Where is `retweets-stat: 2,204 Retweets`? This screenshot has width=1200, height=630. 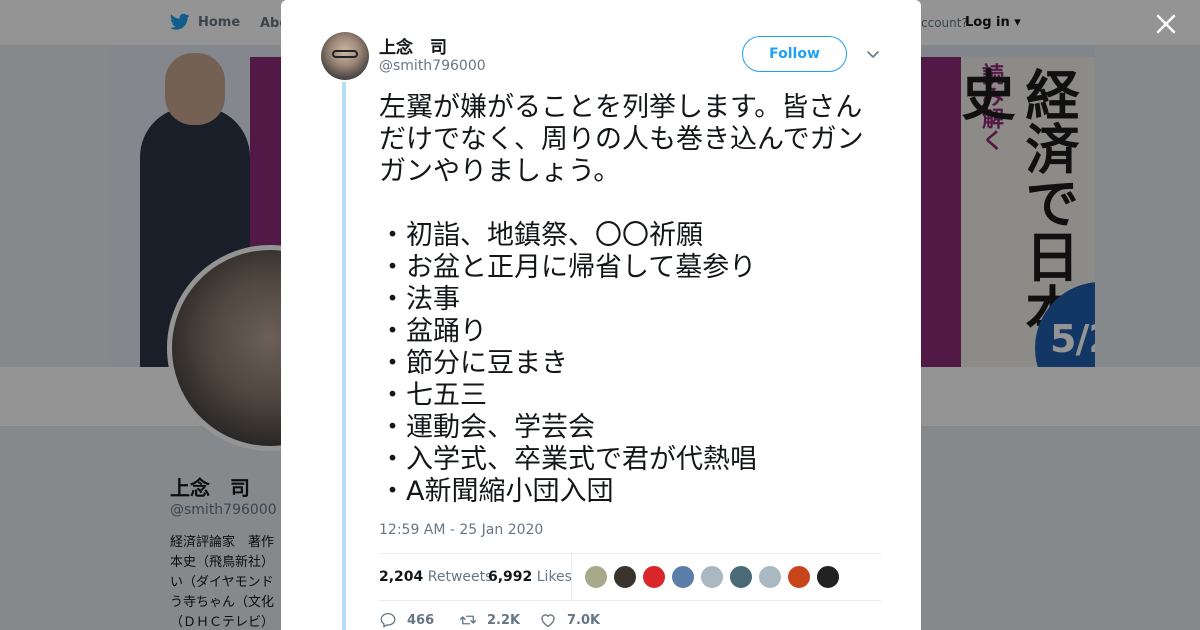 retweets-stat: 2,204 Retweets is located at coordinates (435, 577).